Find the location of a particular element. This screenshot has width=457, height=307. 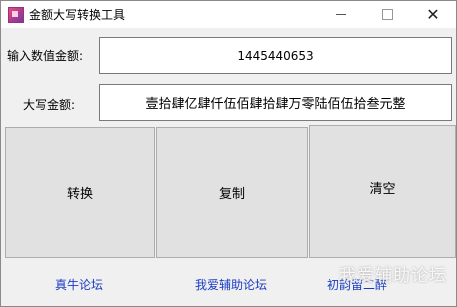

link-zhenniu-forum: 真牛论坛 is located at coordinates (79, 284).